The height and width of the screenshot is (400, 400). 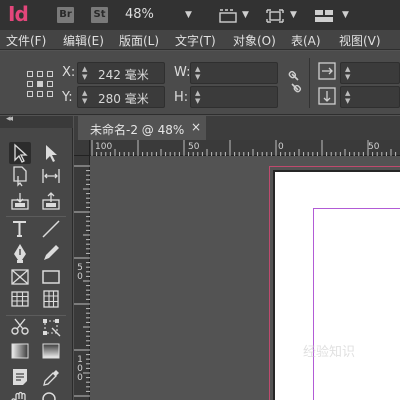 I want to click on margin-guide, so click(x=356, y=304).